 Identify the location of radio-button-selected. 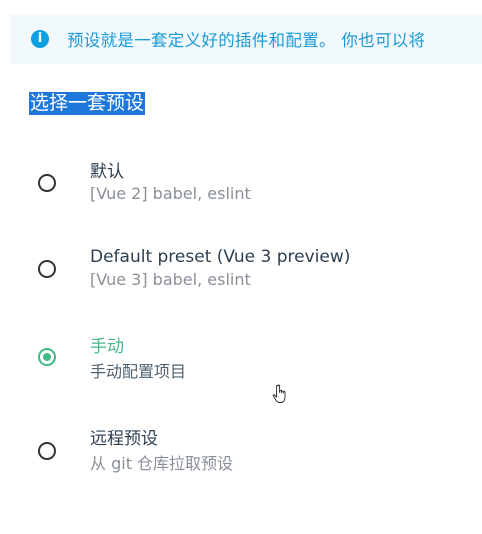
(47, 357).